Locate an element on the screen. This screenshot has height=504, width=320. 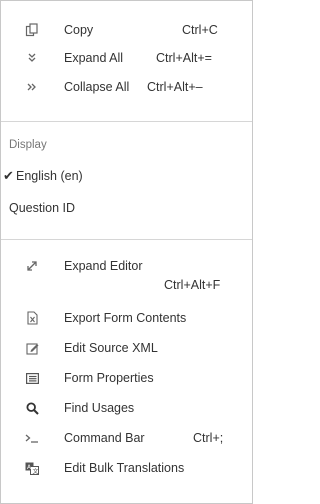
edit-icon is located at coordinates (32, 348).